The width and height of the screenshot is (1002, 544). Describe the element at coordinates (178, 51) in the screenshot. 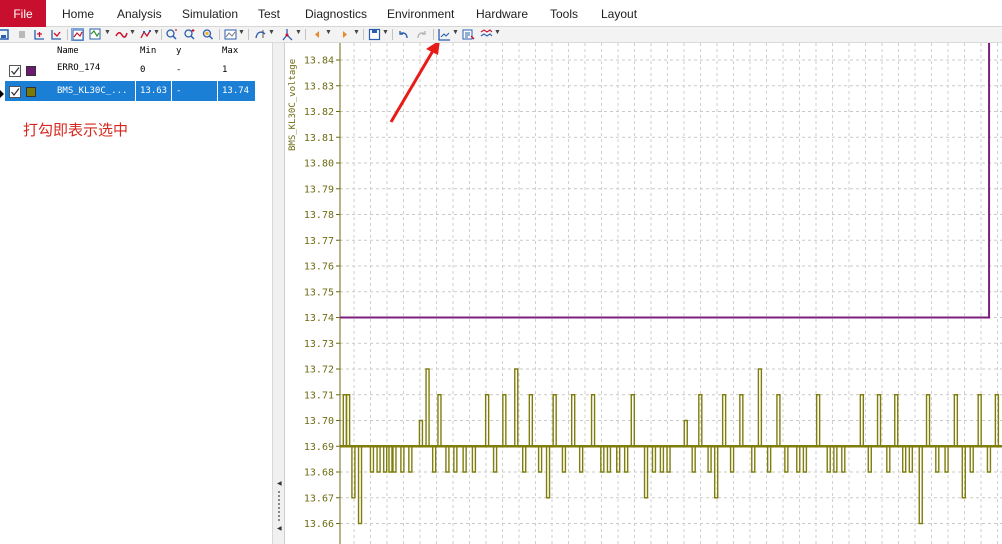

I see `column-header-y: y` at that location.